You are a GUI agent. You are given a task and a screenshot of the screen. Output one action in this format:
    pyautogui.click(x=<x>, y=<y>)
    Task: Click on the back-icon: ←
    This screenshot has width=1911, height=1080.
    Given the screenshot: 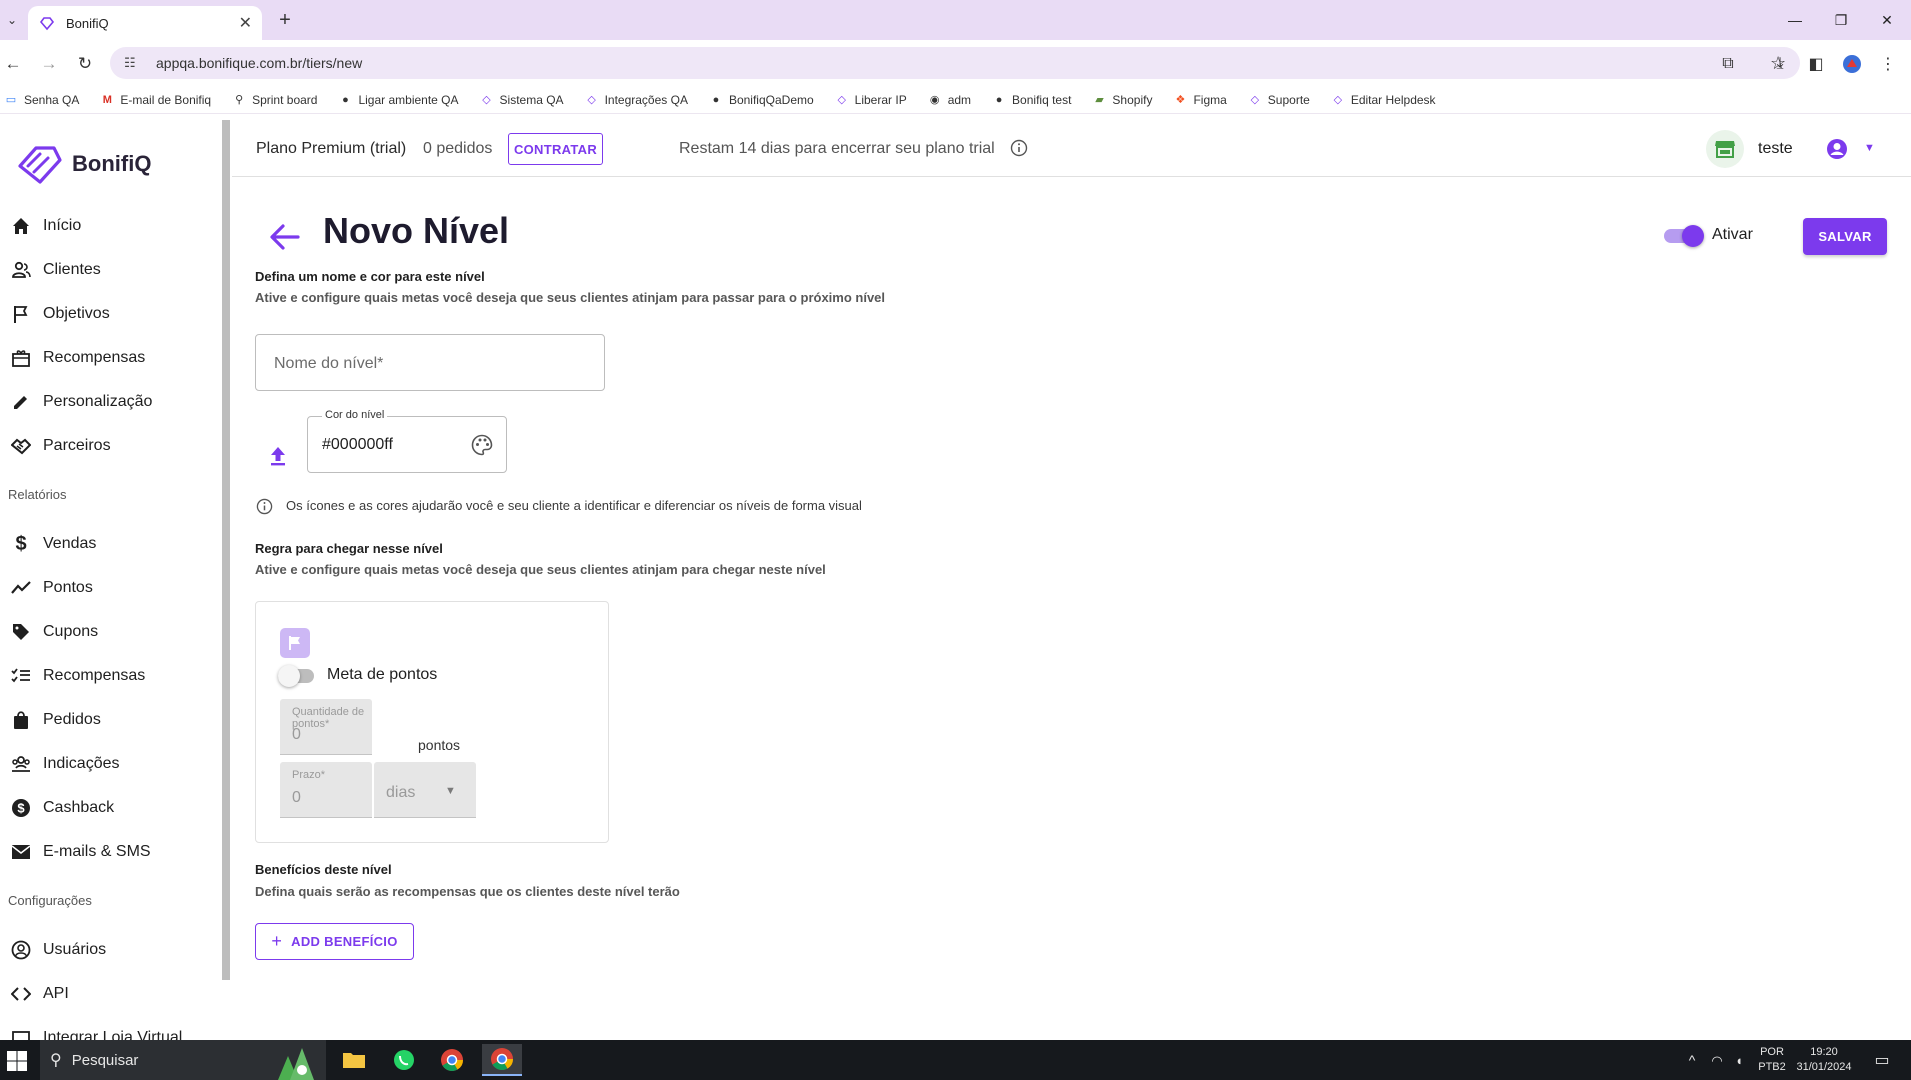 What is the action you would take?
    pyautogui.click(x=13, y=64)
    